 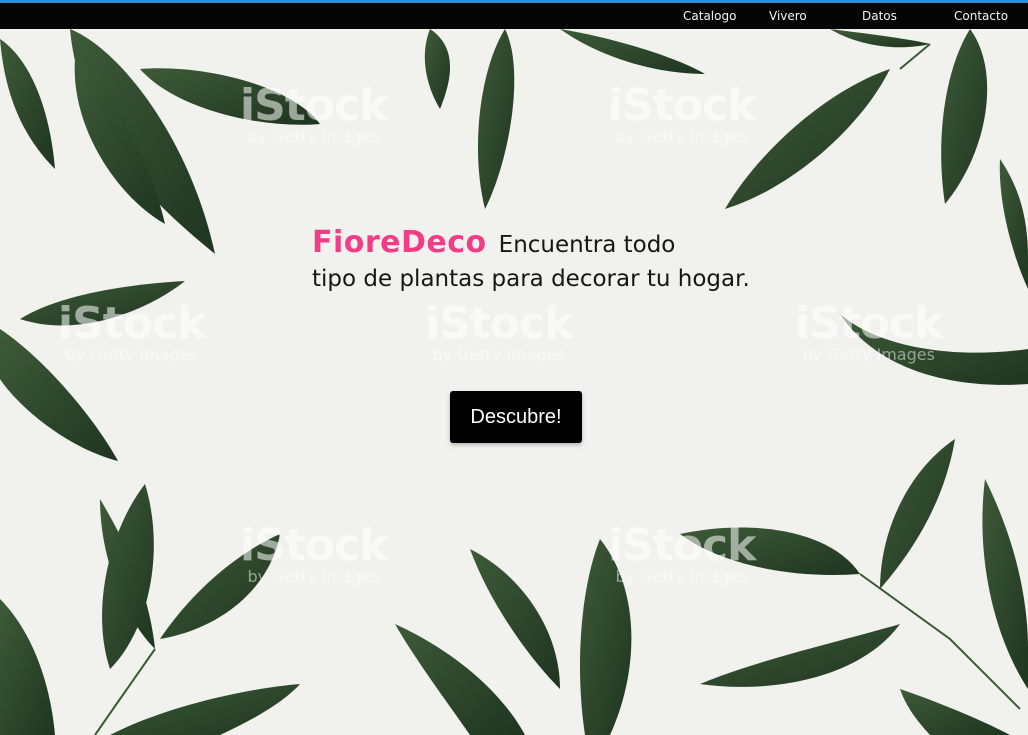 What do you see at coordinates (399, 242) in the screenshot?
I see `brand-name: FioreDeco` at bounding box center [399, 242].